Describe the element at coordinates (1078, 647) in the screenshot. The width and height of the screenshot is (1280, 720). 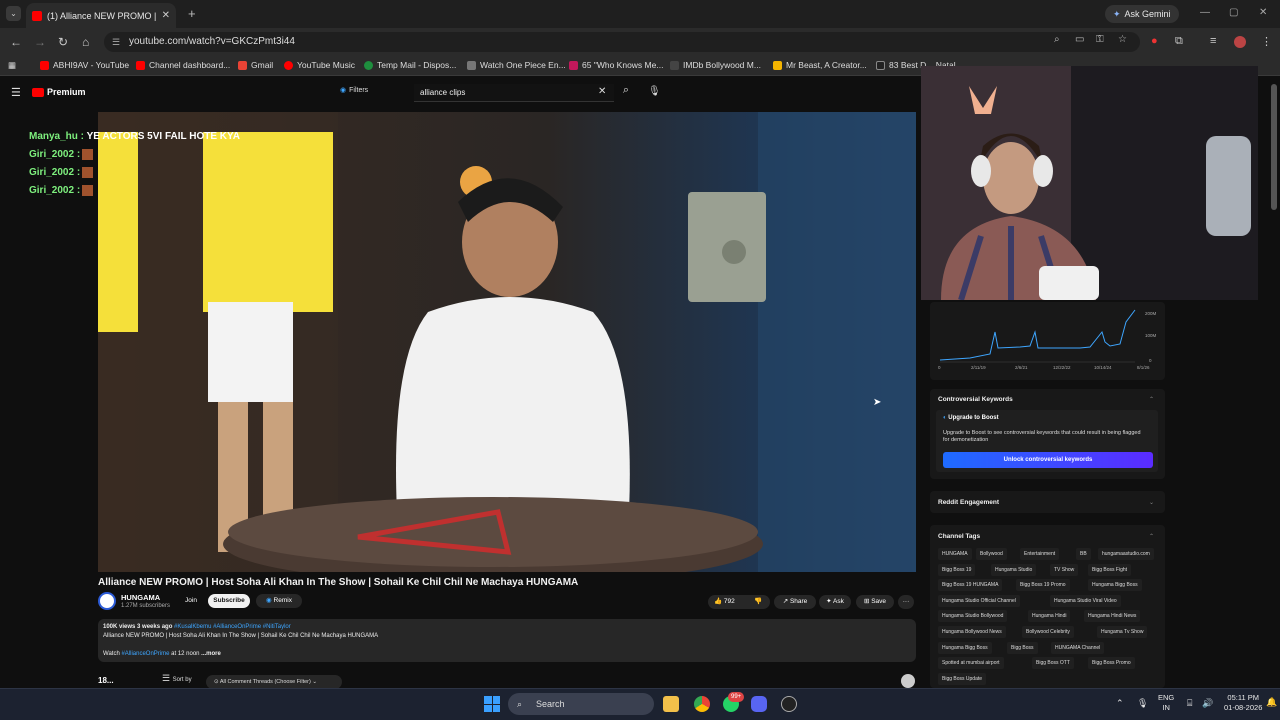
I see `channel-tag: HUNGAMA Channel` at that location.